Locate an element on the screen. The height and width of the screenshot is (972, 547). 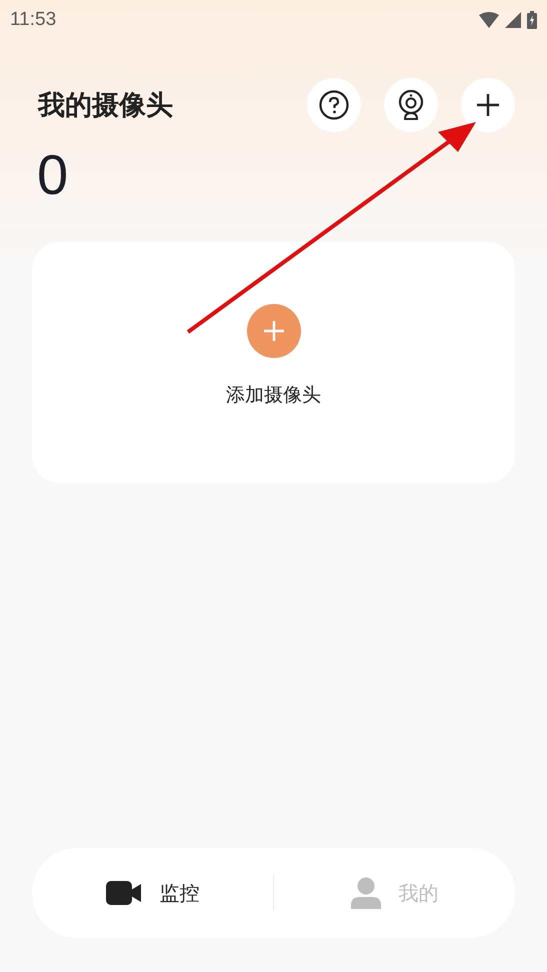
camera-count: 0 is located at coordinates (53, 175).